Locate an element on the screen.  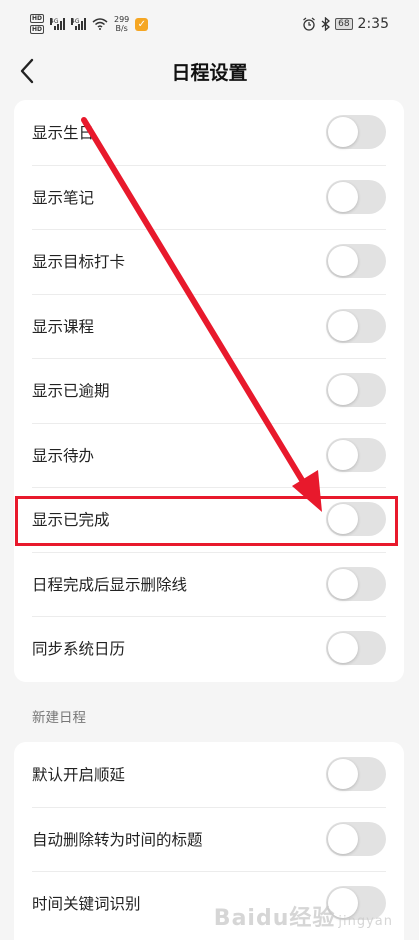
status-left: HD HD 4G 4G 299 B/s ✓ is located at coordinates (89, 24).